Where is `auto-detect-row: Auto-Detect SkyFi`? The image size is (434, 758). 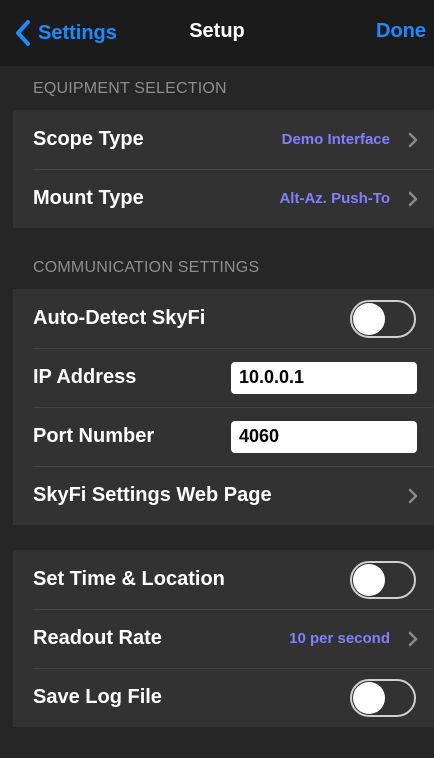
auto-detect-row: Auto-Detect SkyFi is located at coordinates (223, 318).